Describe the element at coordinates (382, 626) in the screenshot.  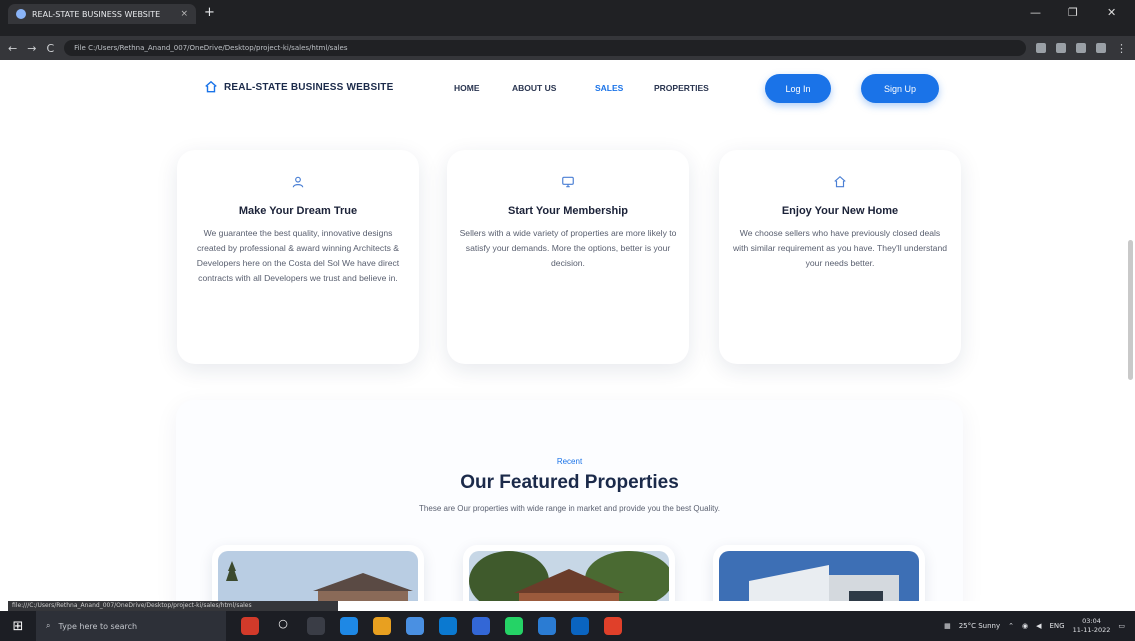
I see `chrome-icon` at that location.